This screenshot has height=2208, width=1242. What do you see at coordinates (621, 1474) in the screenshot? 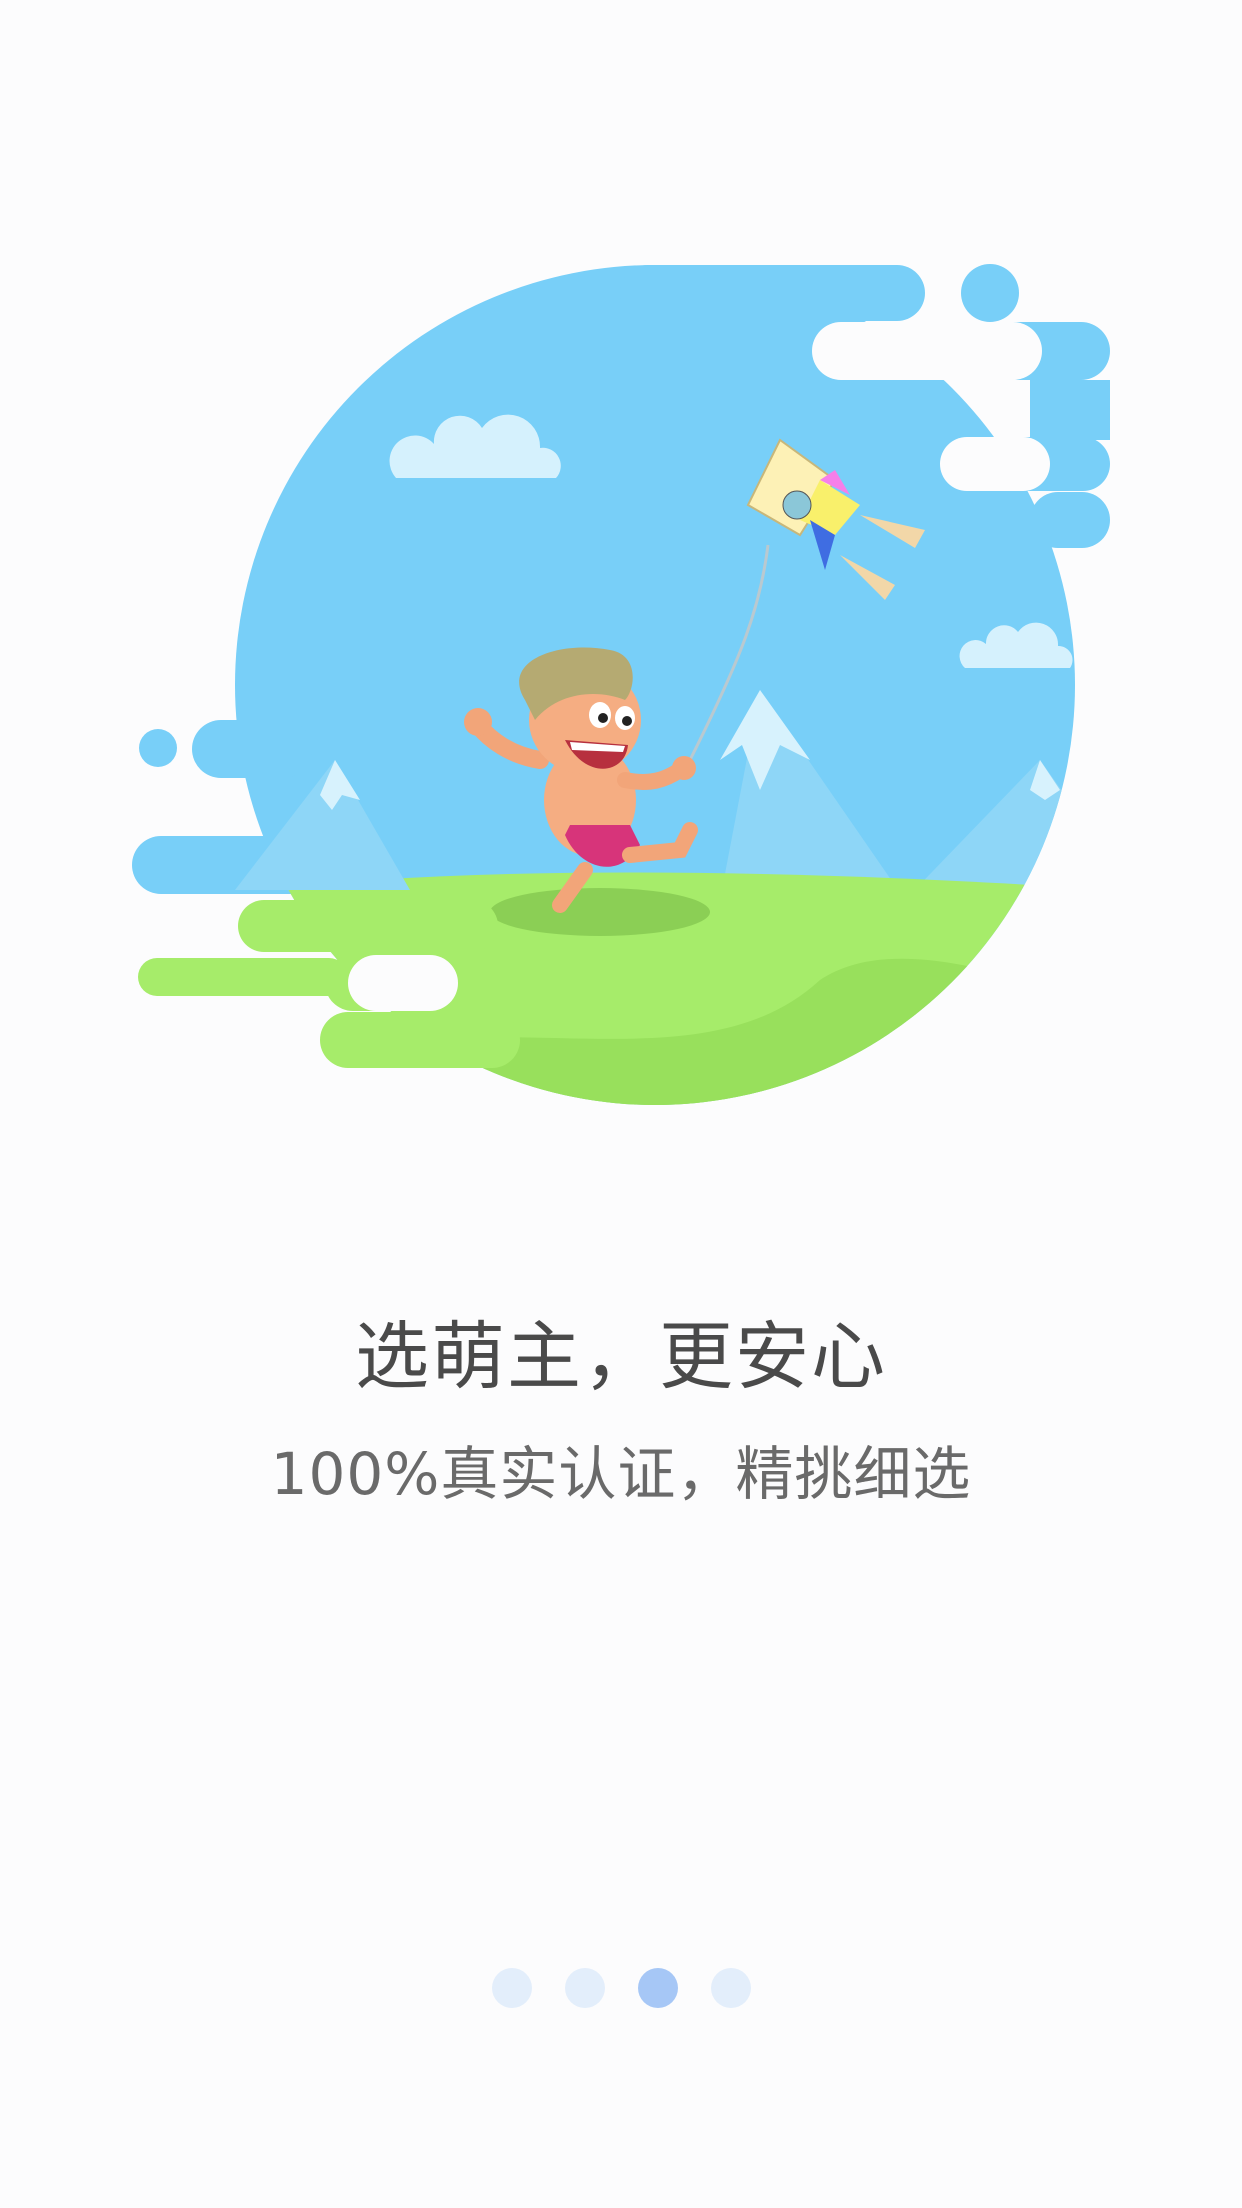
I see `page-subtitle: 100%真实认证，精挑细选` at bounding box center [621, 1474].